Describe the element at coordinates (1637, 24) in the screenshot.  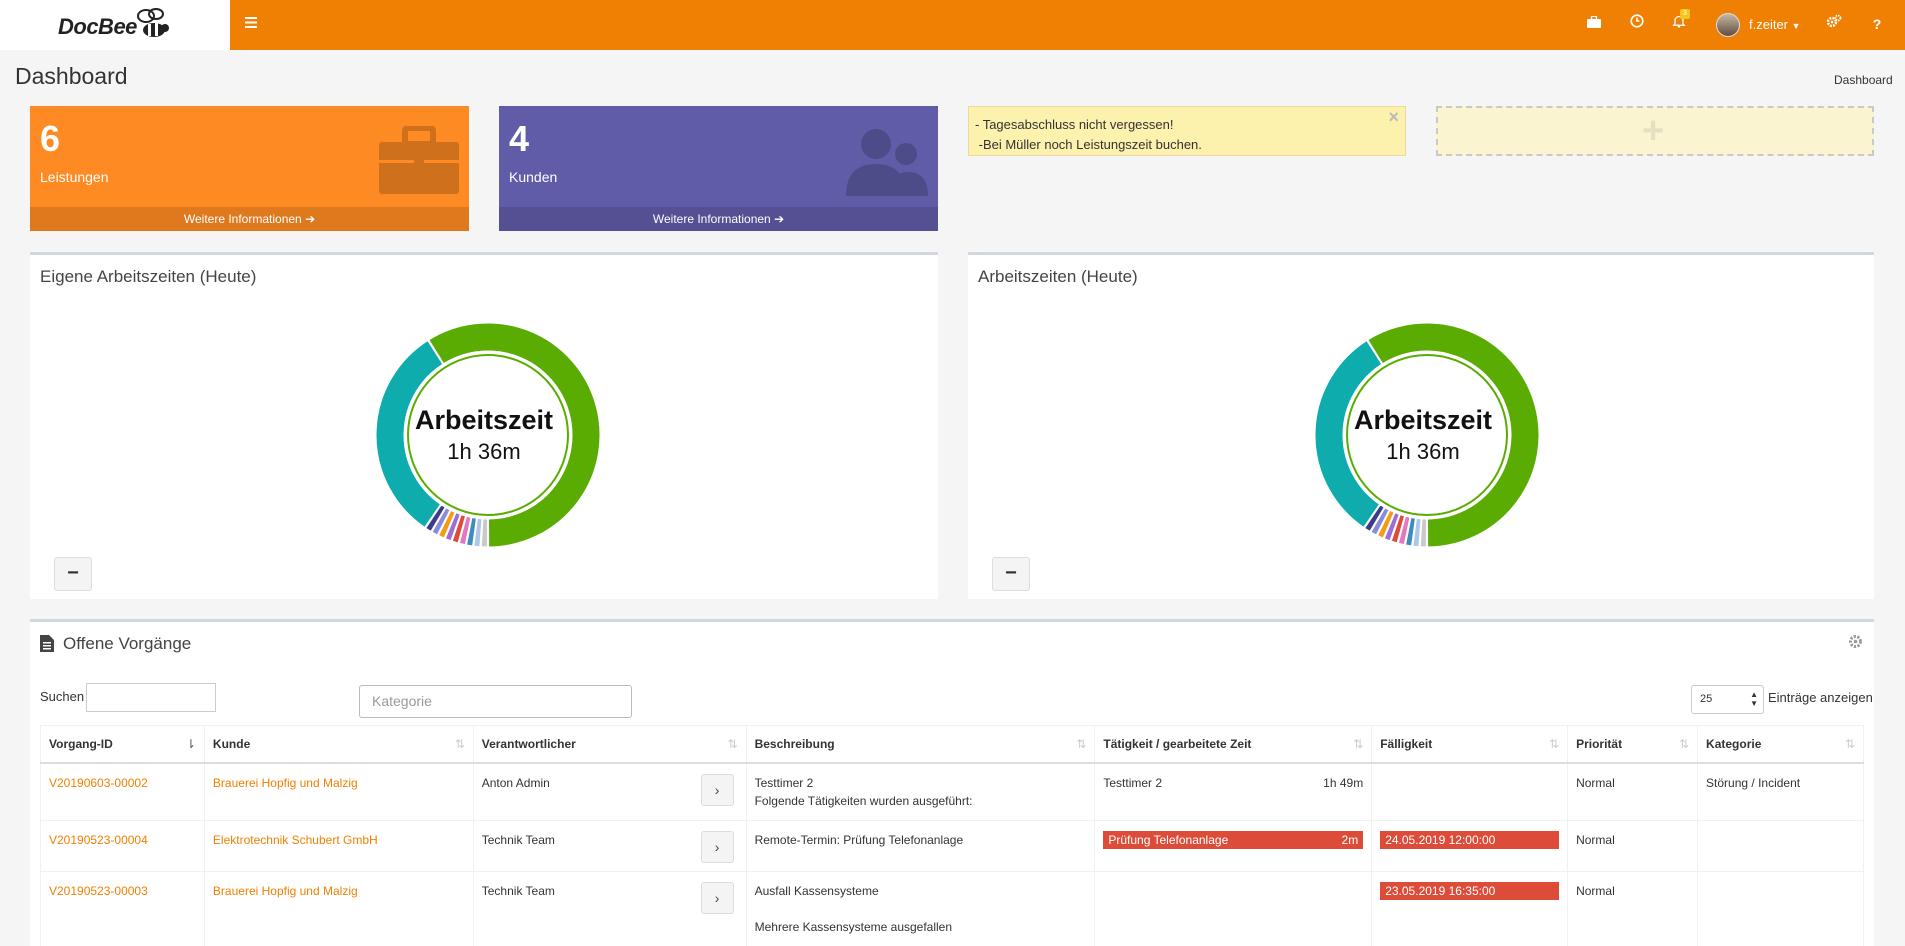
I see `timer-button` at that location.